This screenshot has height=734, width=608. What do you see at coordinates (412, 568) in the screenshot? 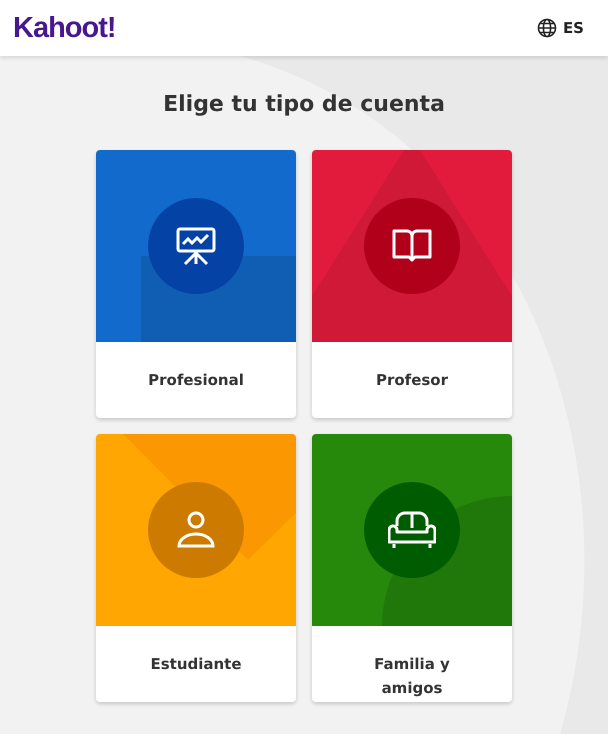
I see `account-type-card: Familia y amigos` at bounding box center [412, 568].